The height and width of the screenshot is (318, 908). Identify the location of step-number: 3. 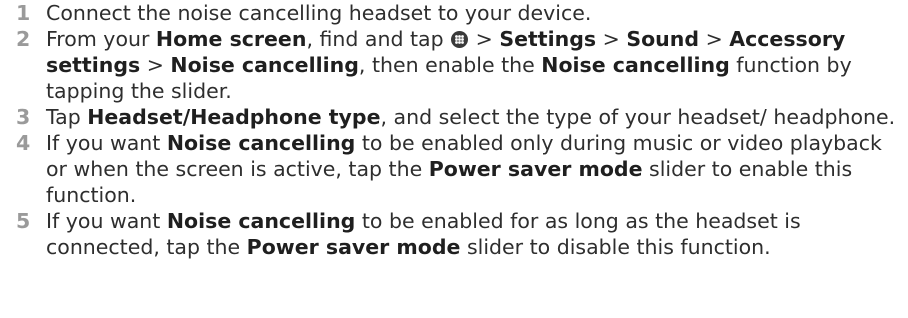
(23, 117).